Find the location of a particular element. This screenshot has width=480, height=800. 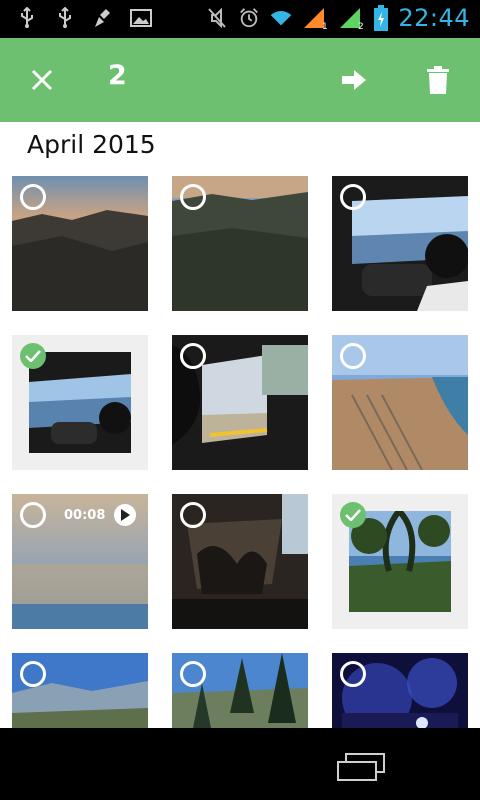

recent-apps-button is located at coordinates (361, 766).